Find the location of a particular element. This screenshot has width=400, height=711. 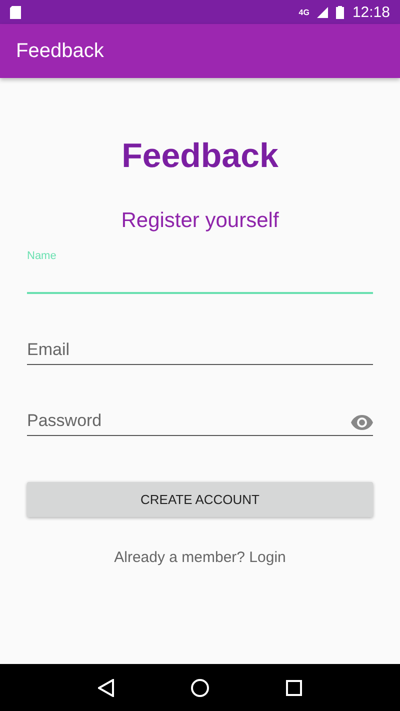

back-icon is located at coordinates (106, 687).